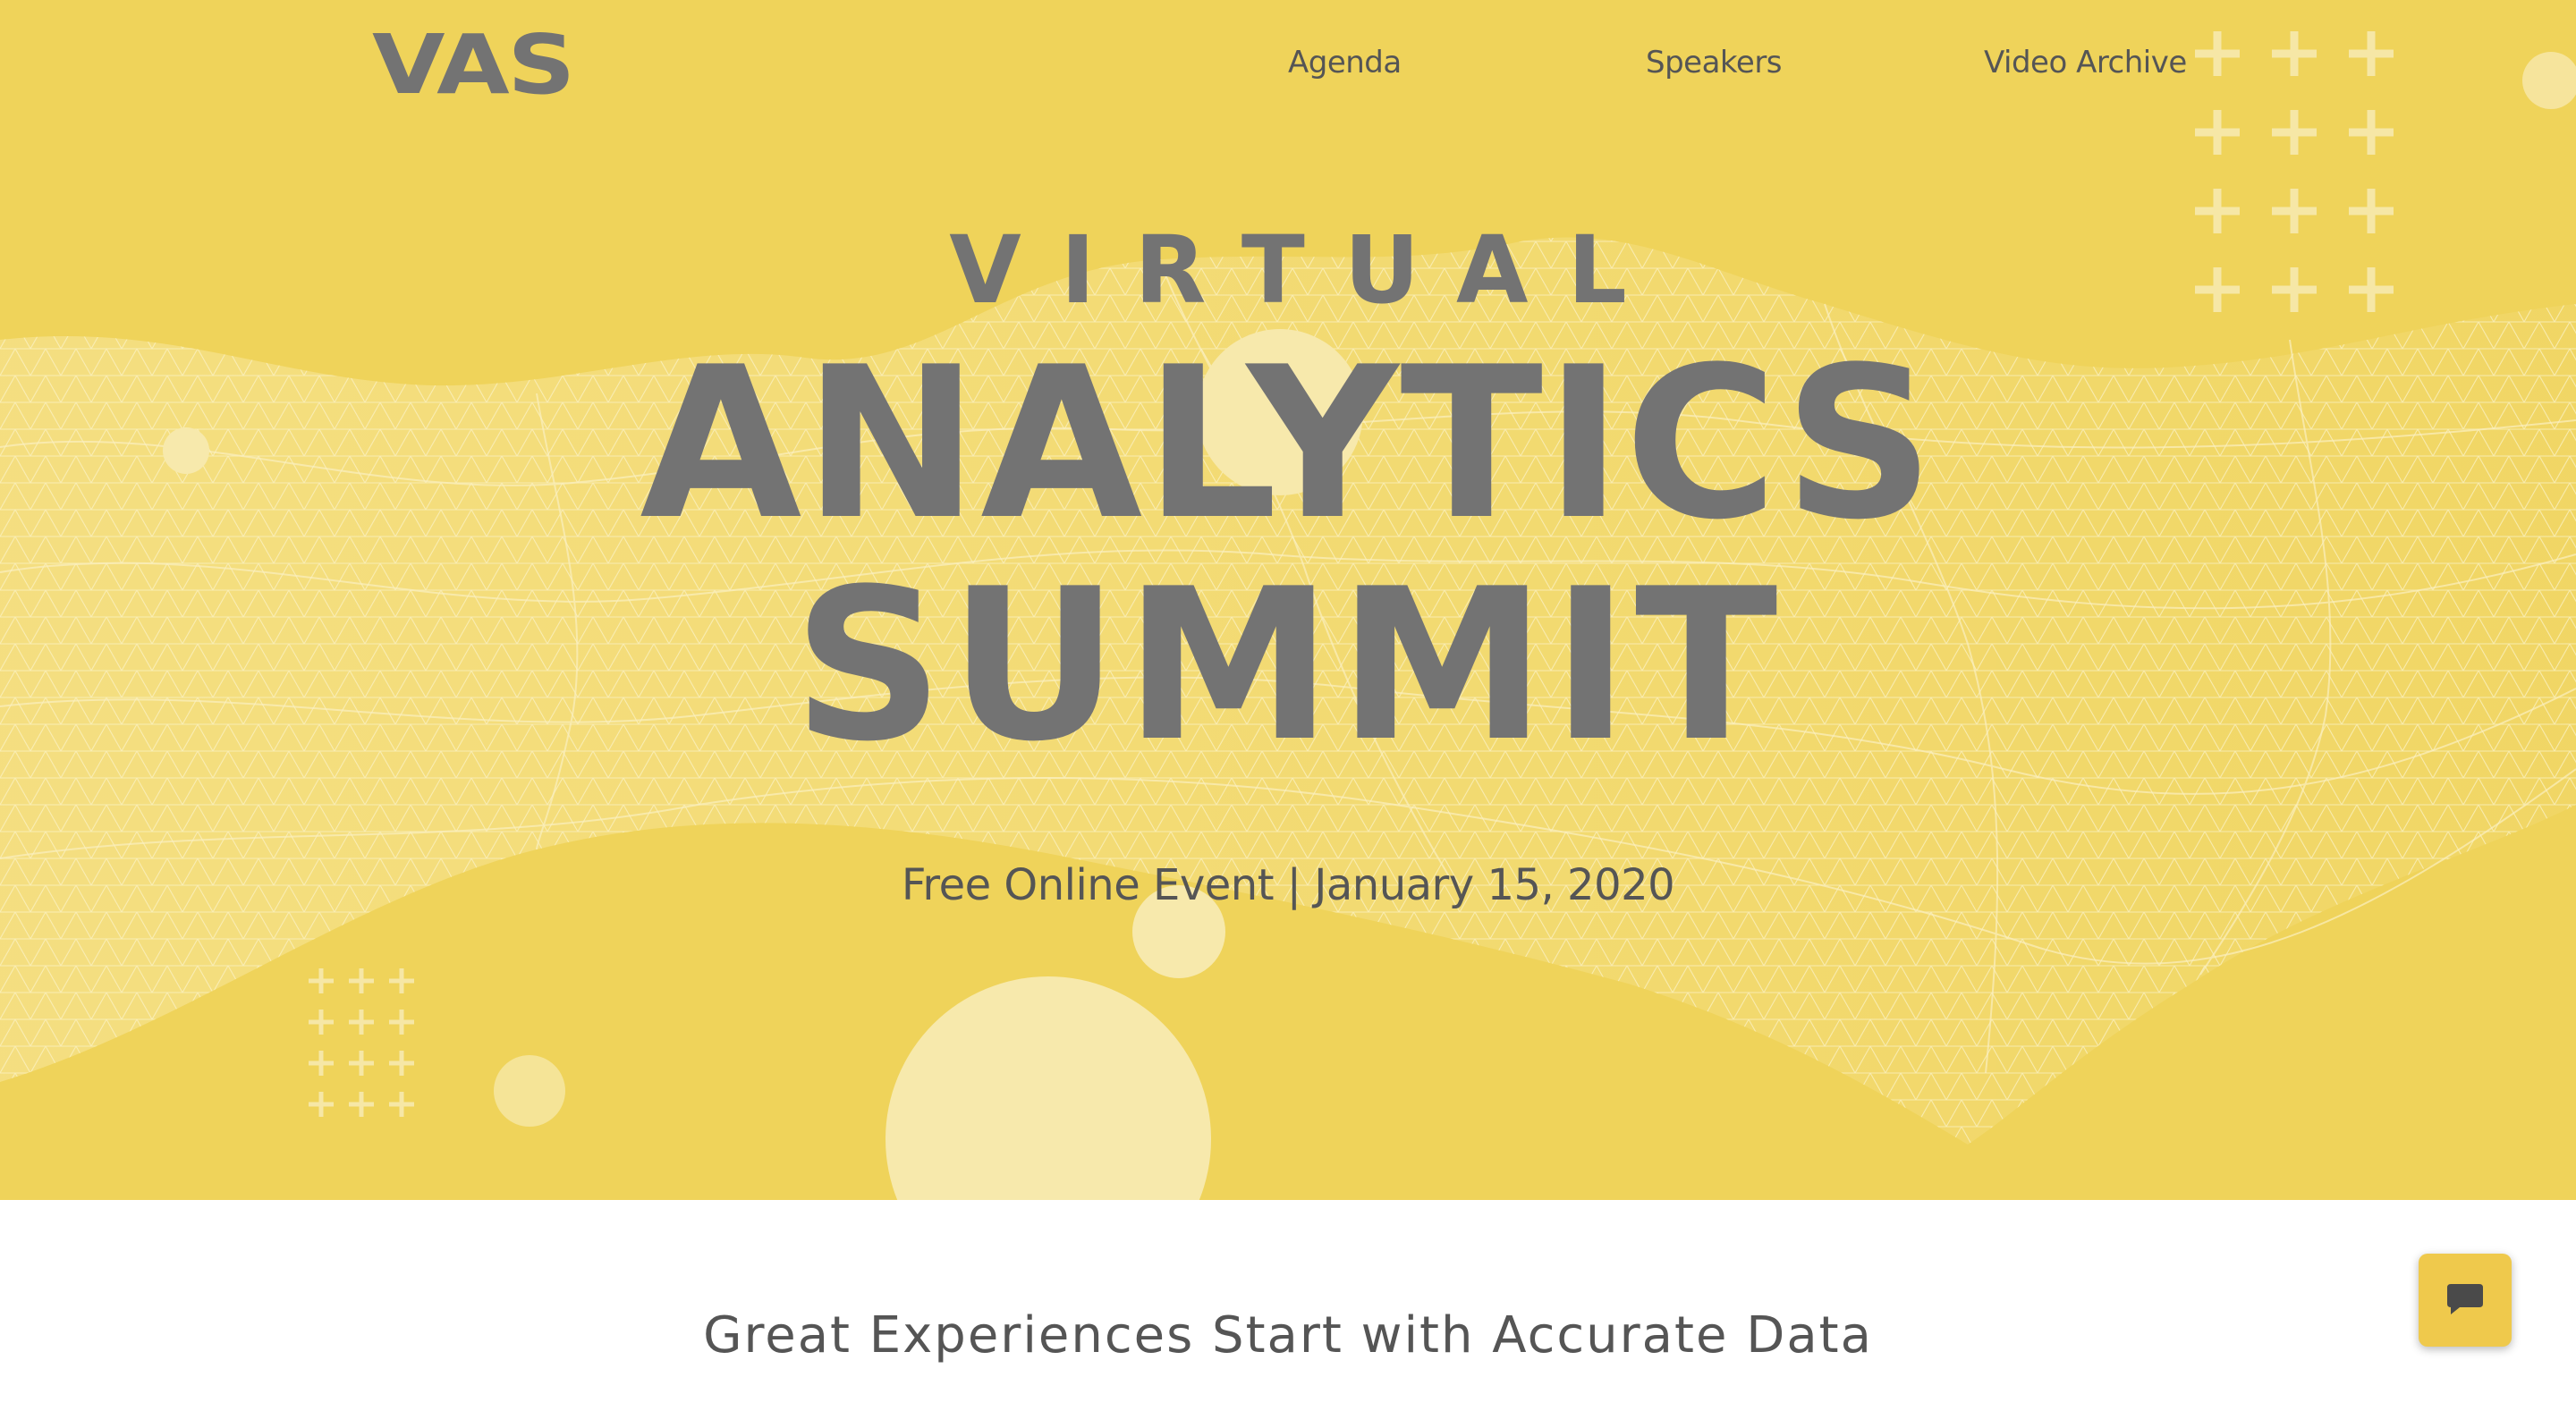  I want to click on decor-plus-grid, so click(361, 1042).